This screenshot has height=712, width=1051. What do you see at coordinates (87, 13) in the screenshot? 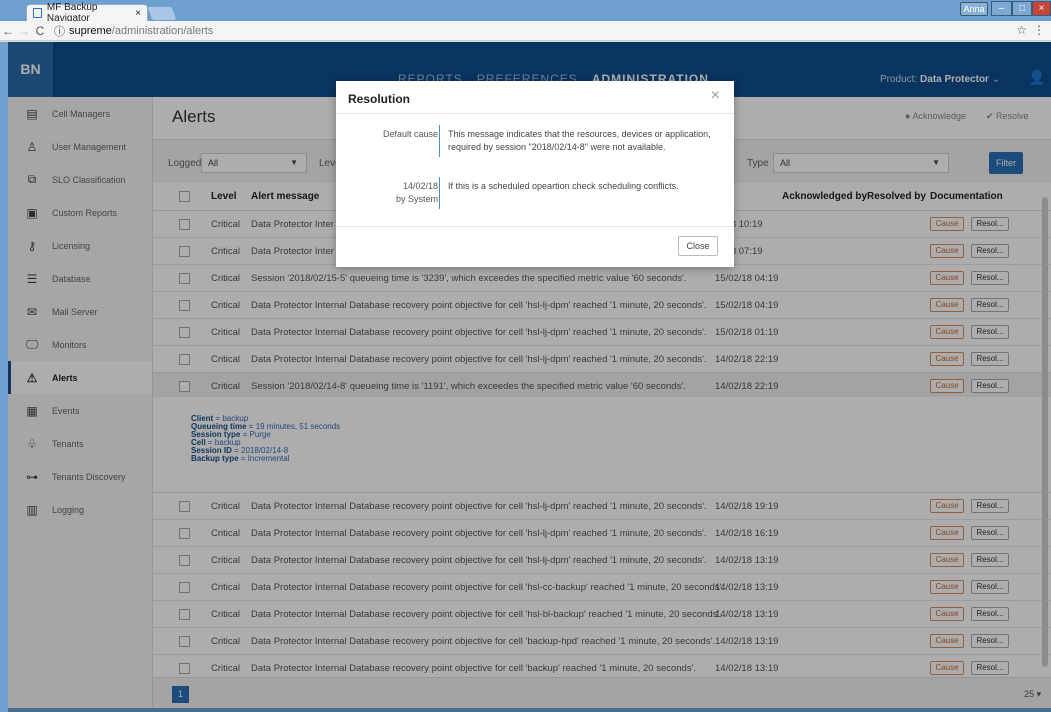
I see `browser-tab: MF Backup Navigator ×` at bounding box center [87, 13].